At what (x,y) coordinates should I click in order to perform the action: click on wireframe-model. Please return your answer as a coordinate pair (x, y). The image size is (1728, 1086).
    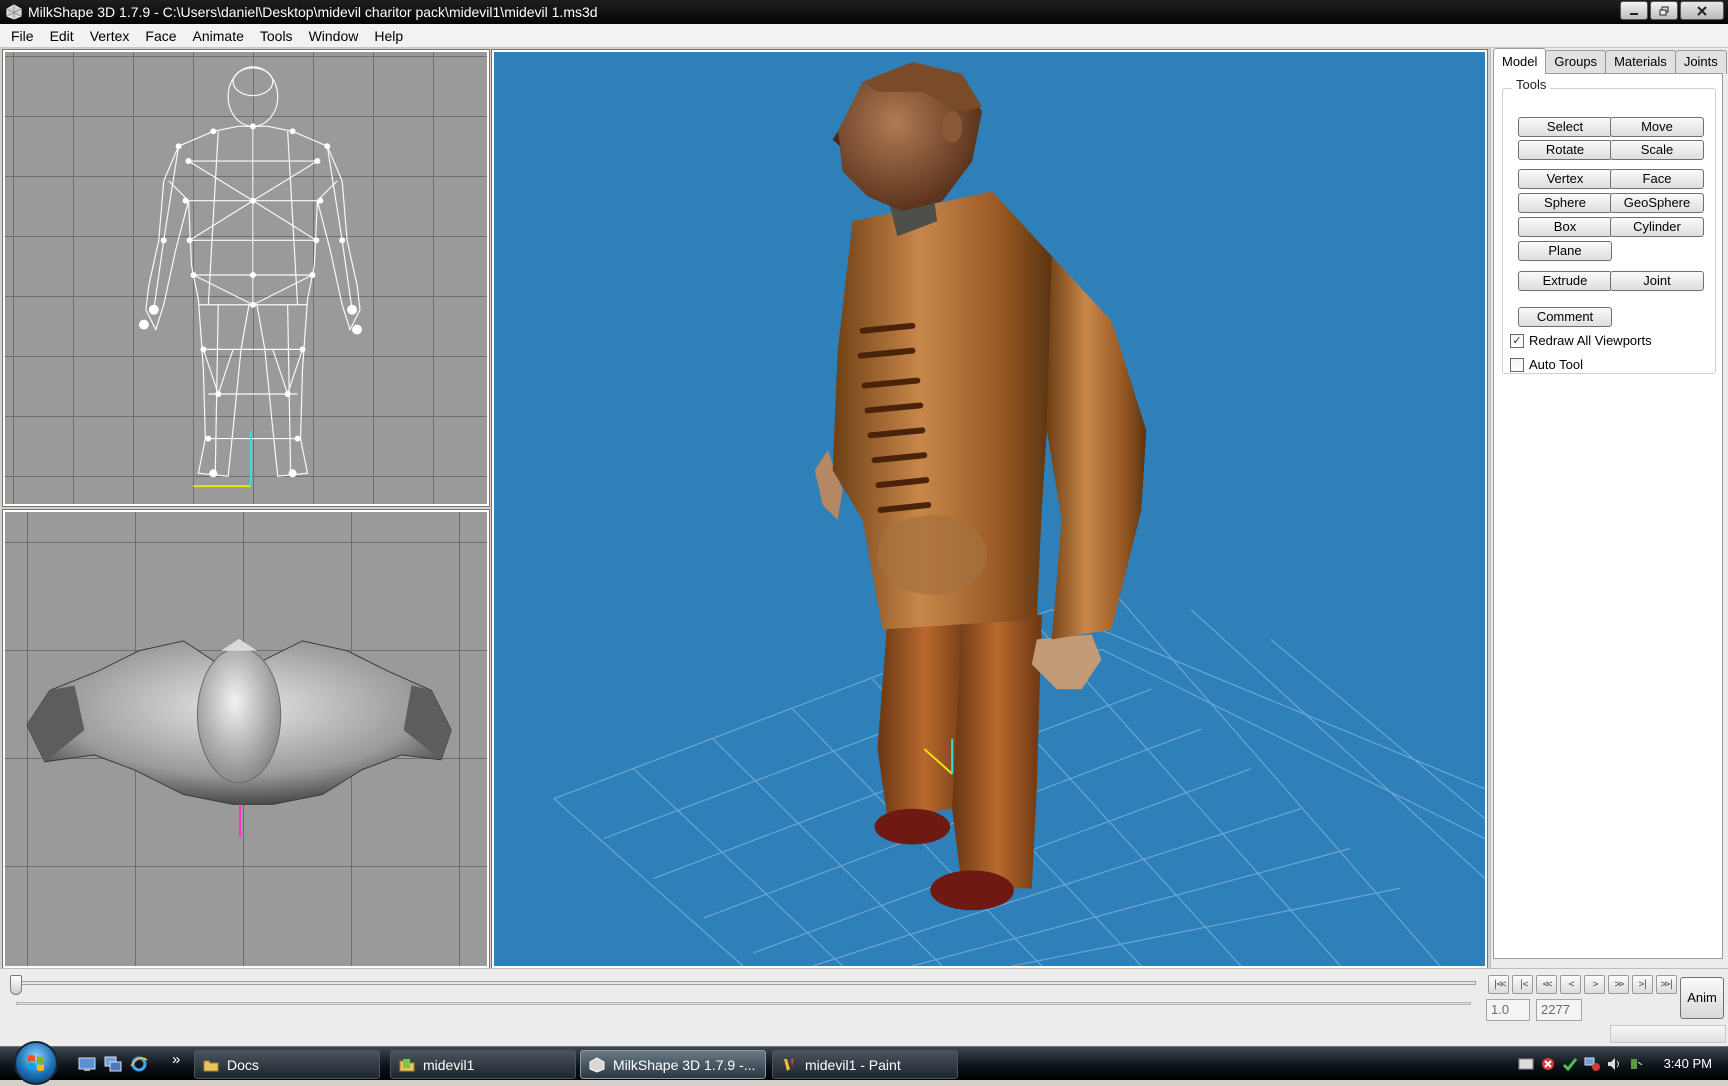
    Looking at the image, I should click on (250, 277).